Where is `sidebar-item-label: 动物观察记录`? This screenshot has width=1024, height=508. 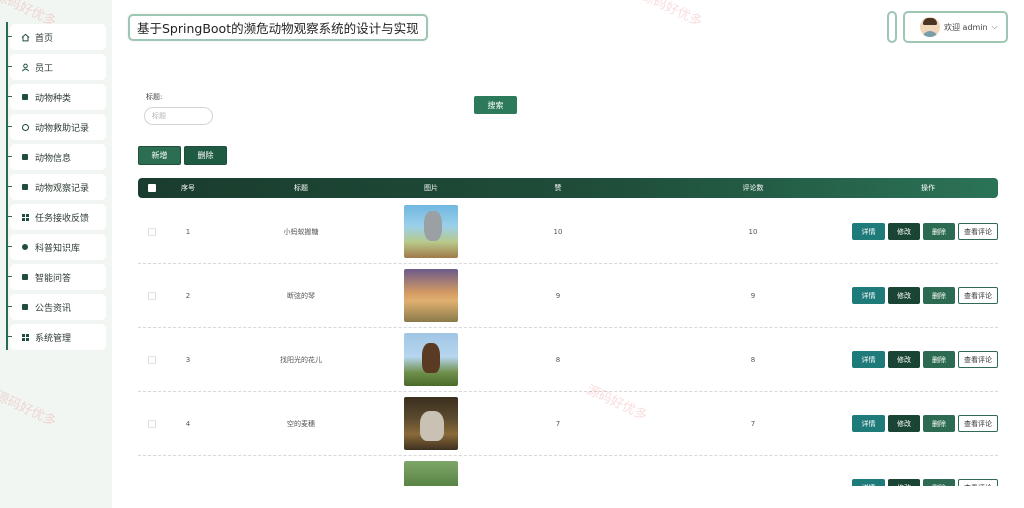 sidebar-item-label: 动物观察记录 is located at coordinates (62, 188).